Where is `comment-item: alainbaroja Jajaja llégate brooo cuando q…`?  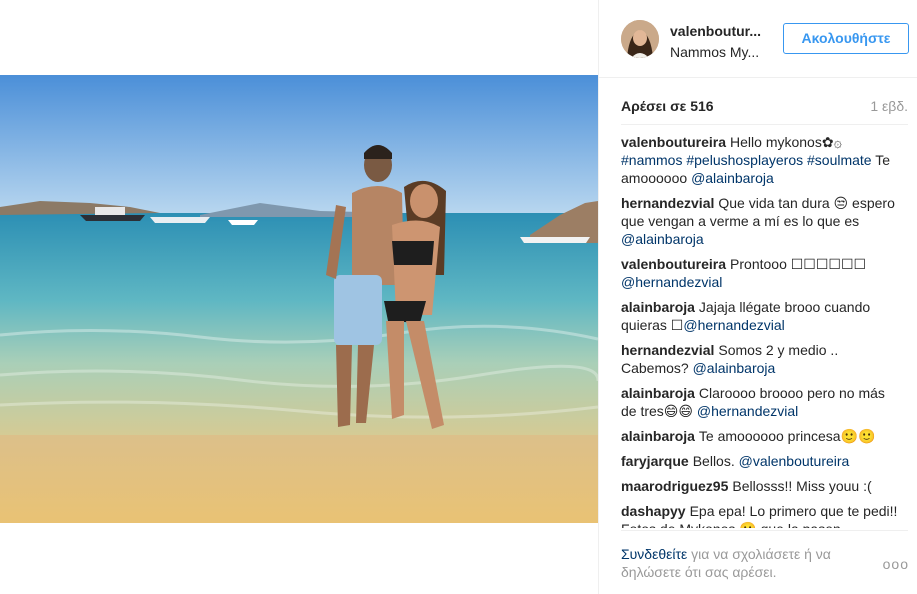
comment-item: alainbaroja Jajaja llégate brooo cuando q… is located at coordinates (761, 316).